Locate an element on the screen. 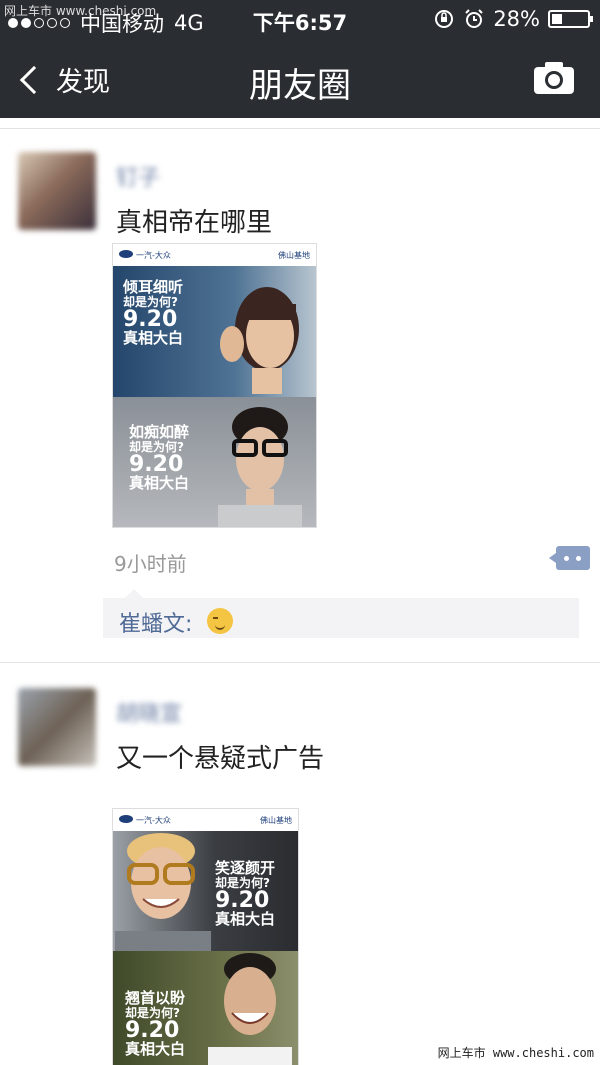 The image size is (600, 1065). alarm-icon is located at coordinates (474, 18).